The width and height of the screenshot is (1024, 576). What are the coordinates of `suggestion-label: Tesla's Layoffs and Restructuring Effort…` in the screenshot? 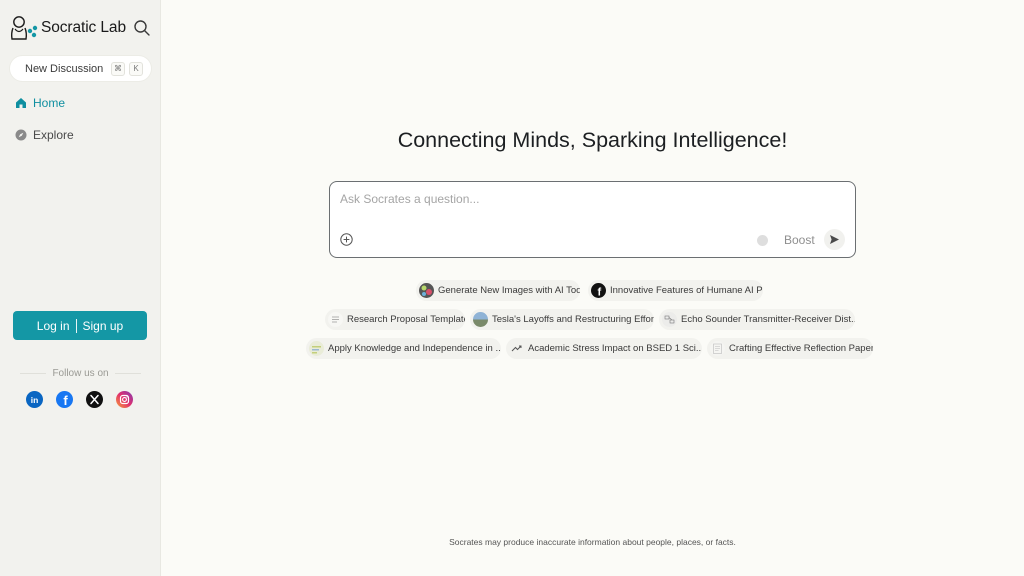 It's located at (573, 319).